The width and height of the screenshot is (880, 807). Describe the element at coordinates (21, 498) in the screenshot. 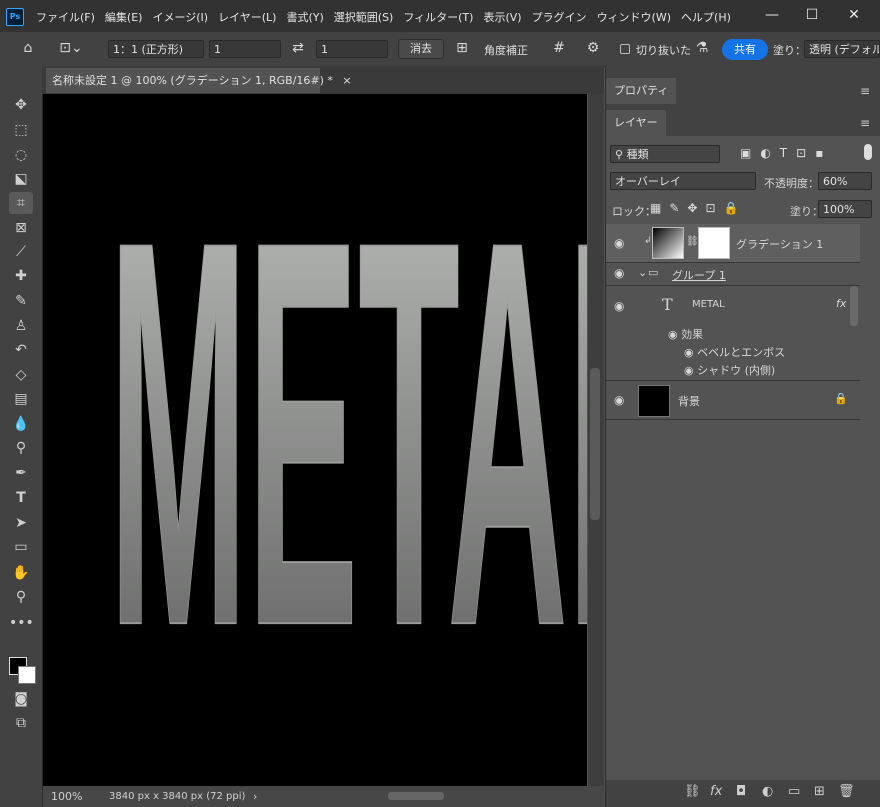

I see `type-tool-icon: T` at that location.